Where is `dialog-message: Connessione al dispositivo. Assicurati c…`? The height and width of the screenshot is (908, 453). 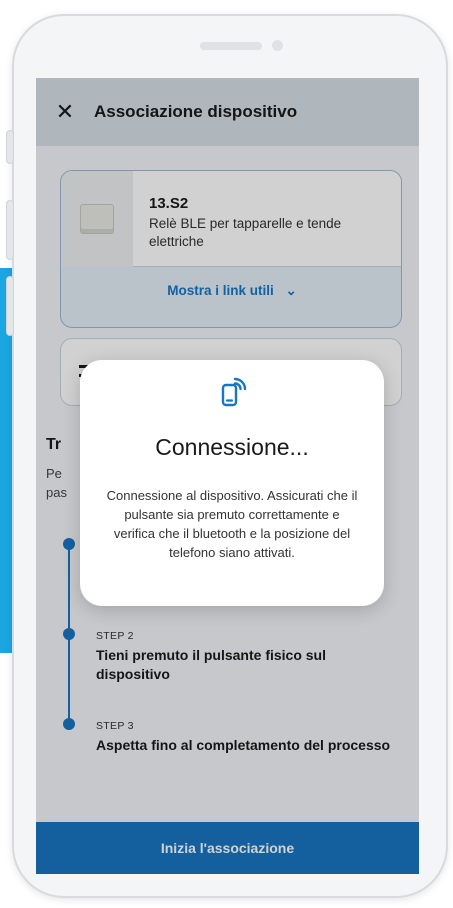 dialog-message: Connessione al dispositivo. Assicurati c… is located at coordinates (232, 524).